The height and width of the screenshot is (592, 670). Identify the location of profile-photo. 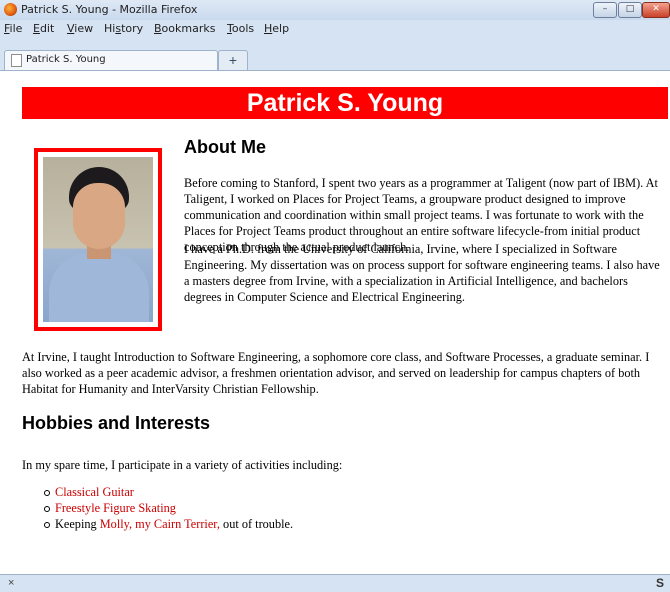
(98, 239).